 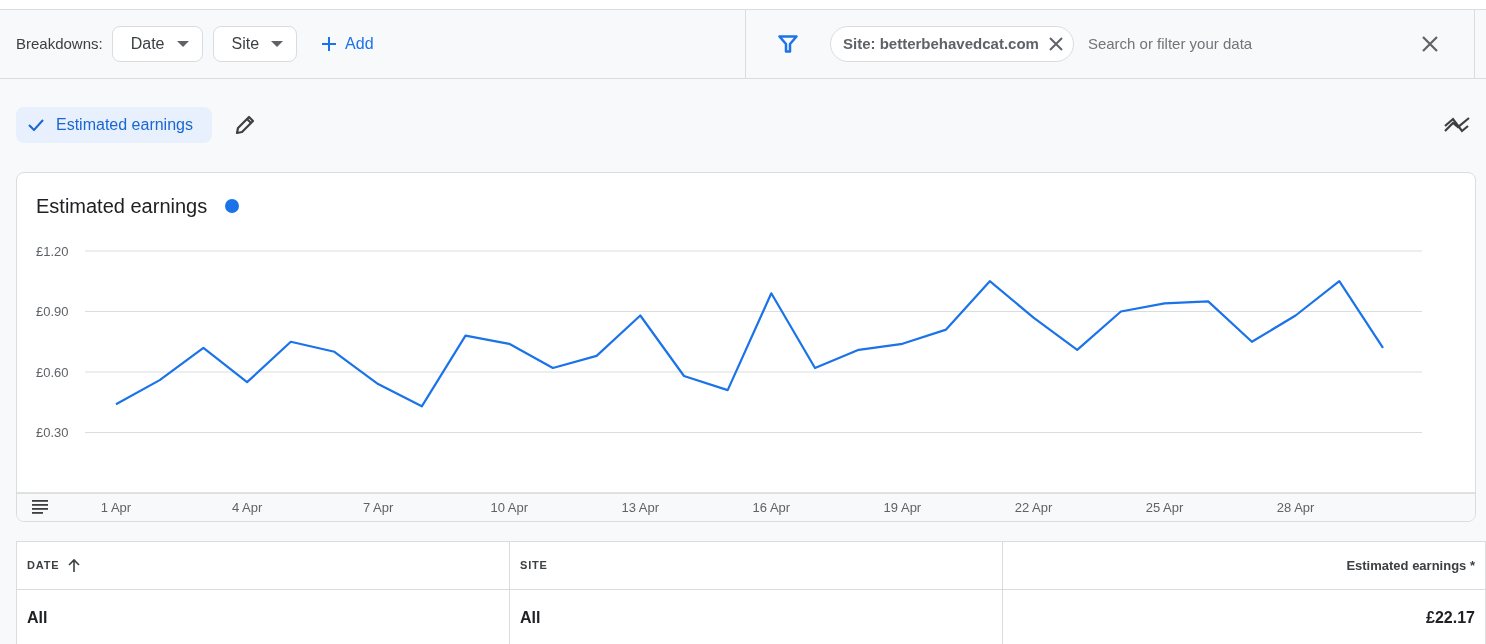 What do you see at coordinates (509, 507) in the screenshot?
I see `x-axis-label: 10 Apr` at bounding box center [509, 507].